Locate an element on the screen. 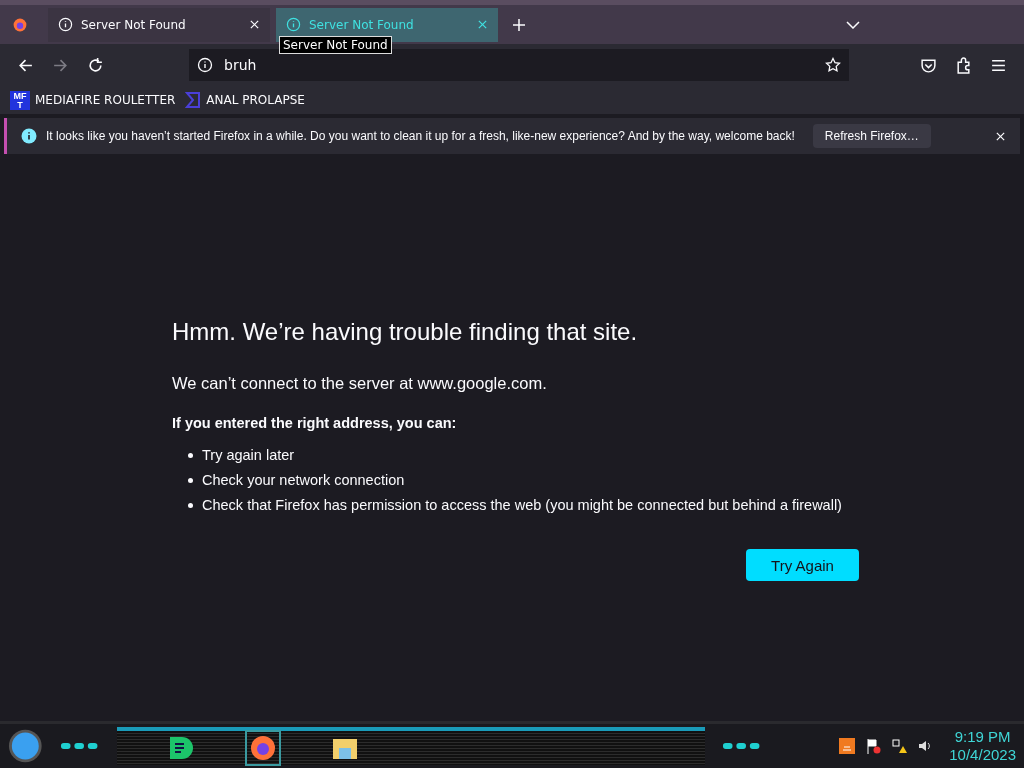  suggestion-text: Check your network connection is located at coordinates (303, 480).